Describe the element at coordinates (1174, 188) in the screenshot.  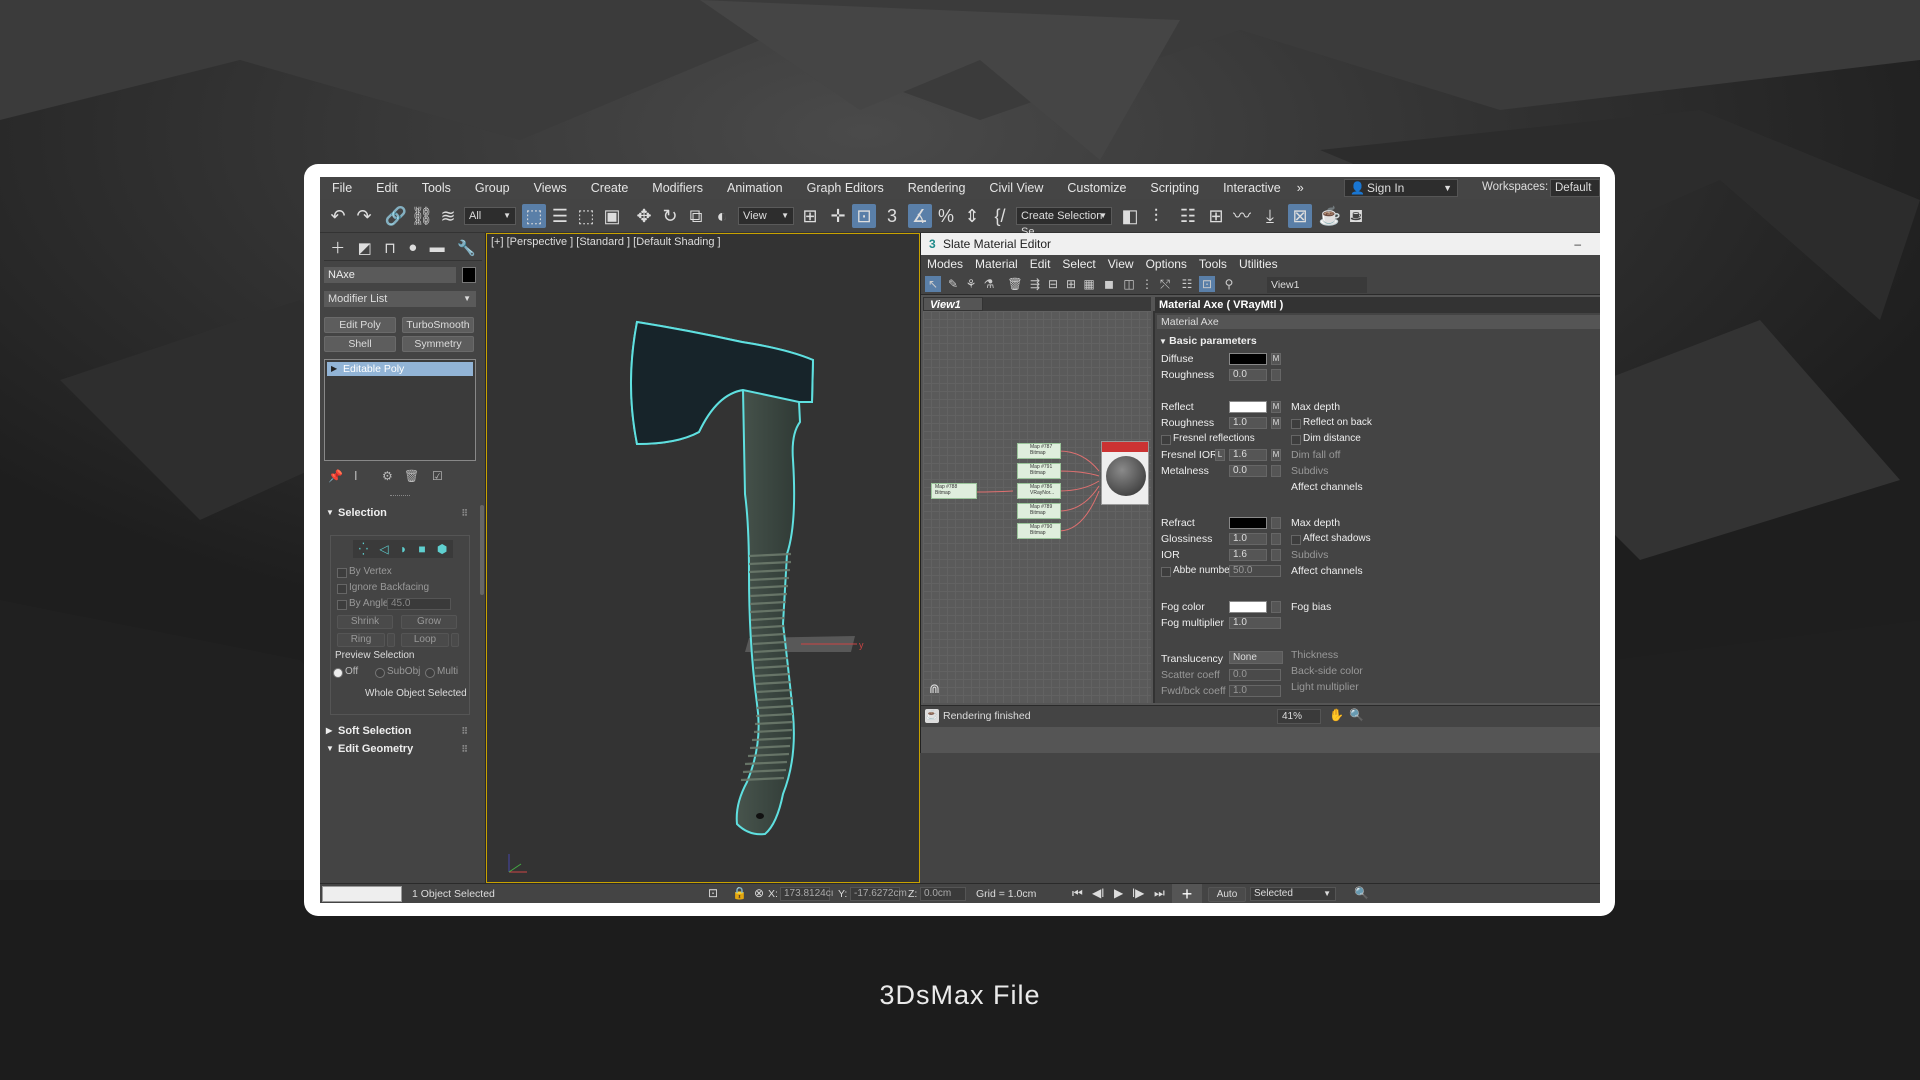
I see `menu-scripting: Scripting` at that location.